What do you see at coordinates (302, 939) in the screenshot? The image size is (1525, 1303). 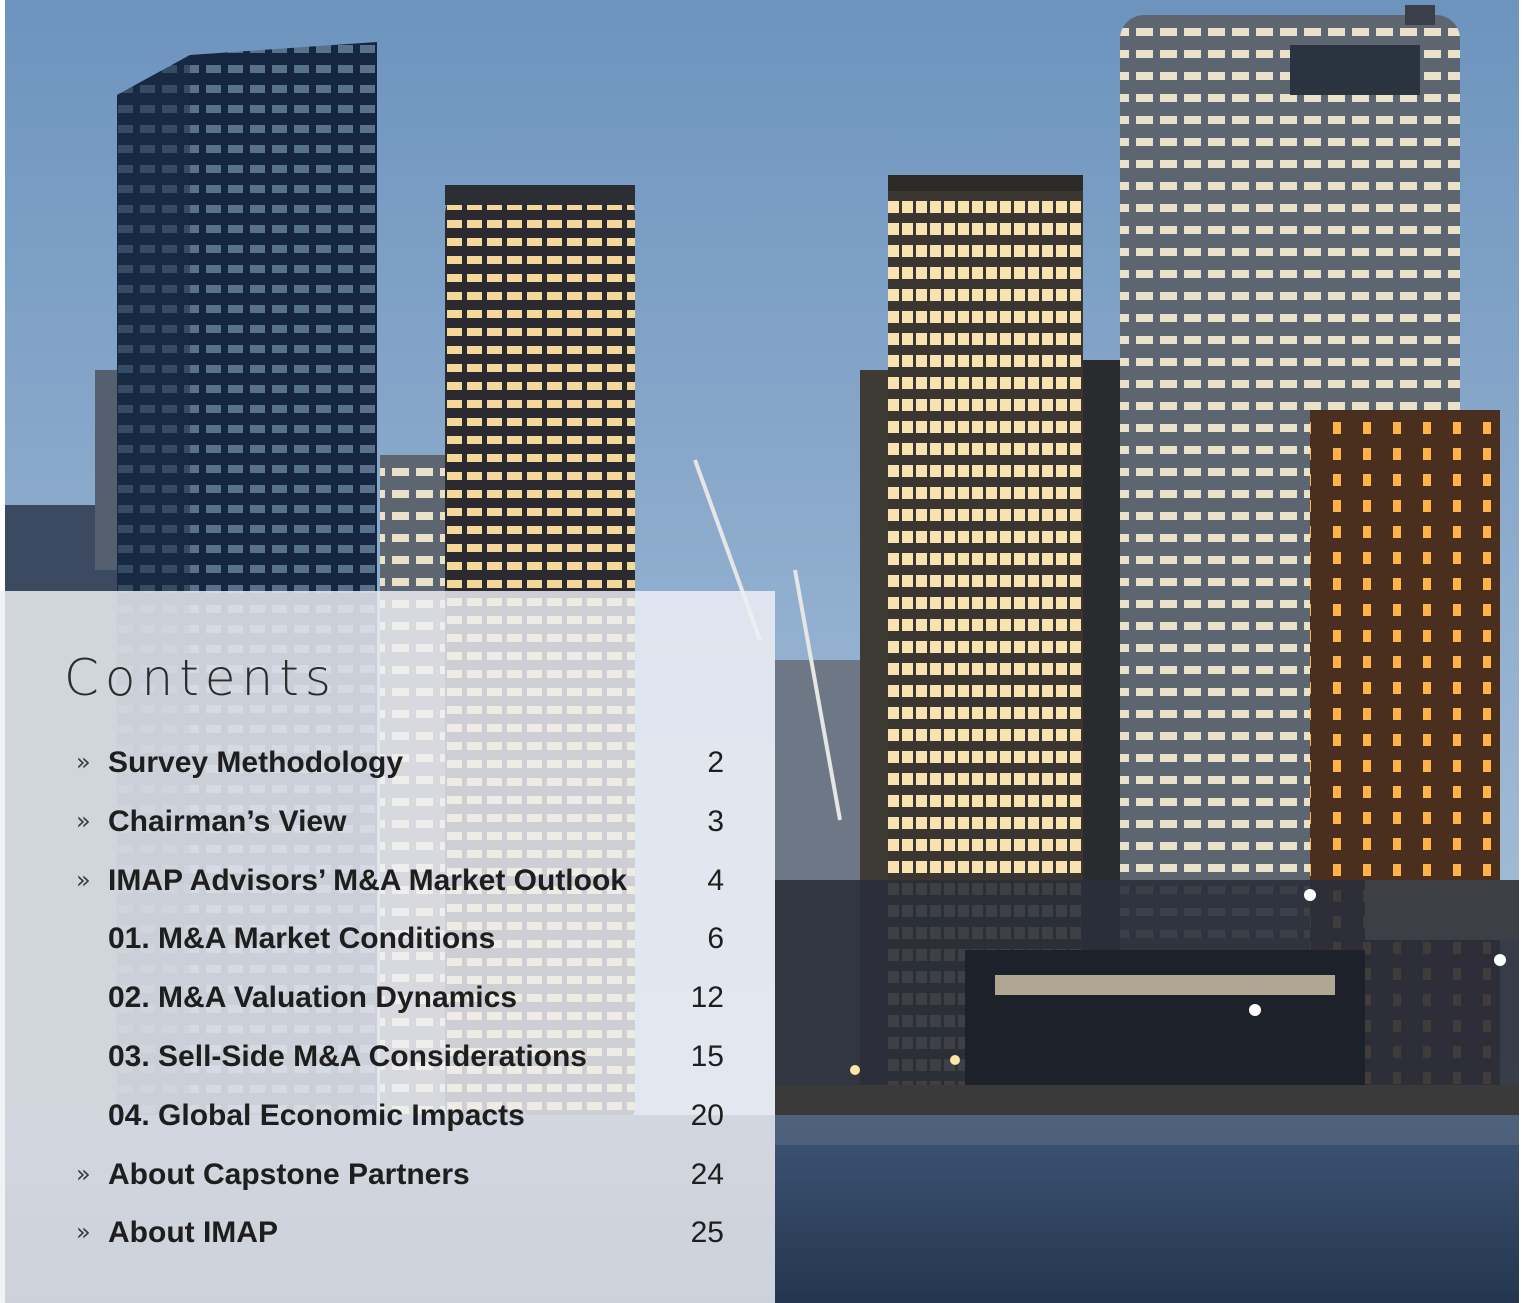 I see `toc-item-label: 01. M&A Market Conditions` at bounding box center [302, 939].